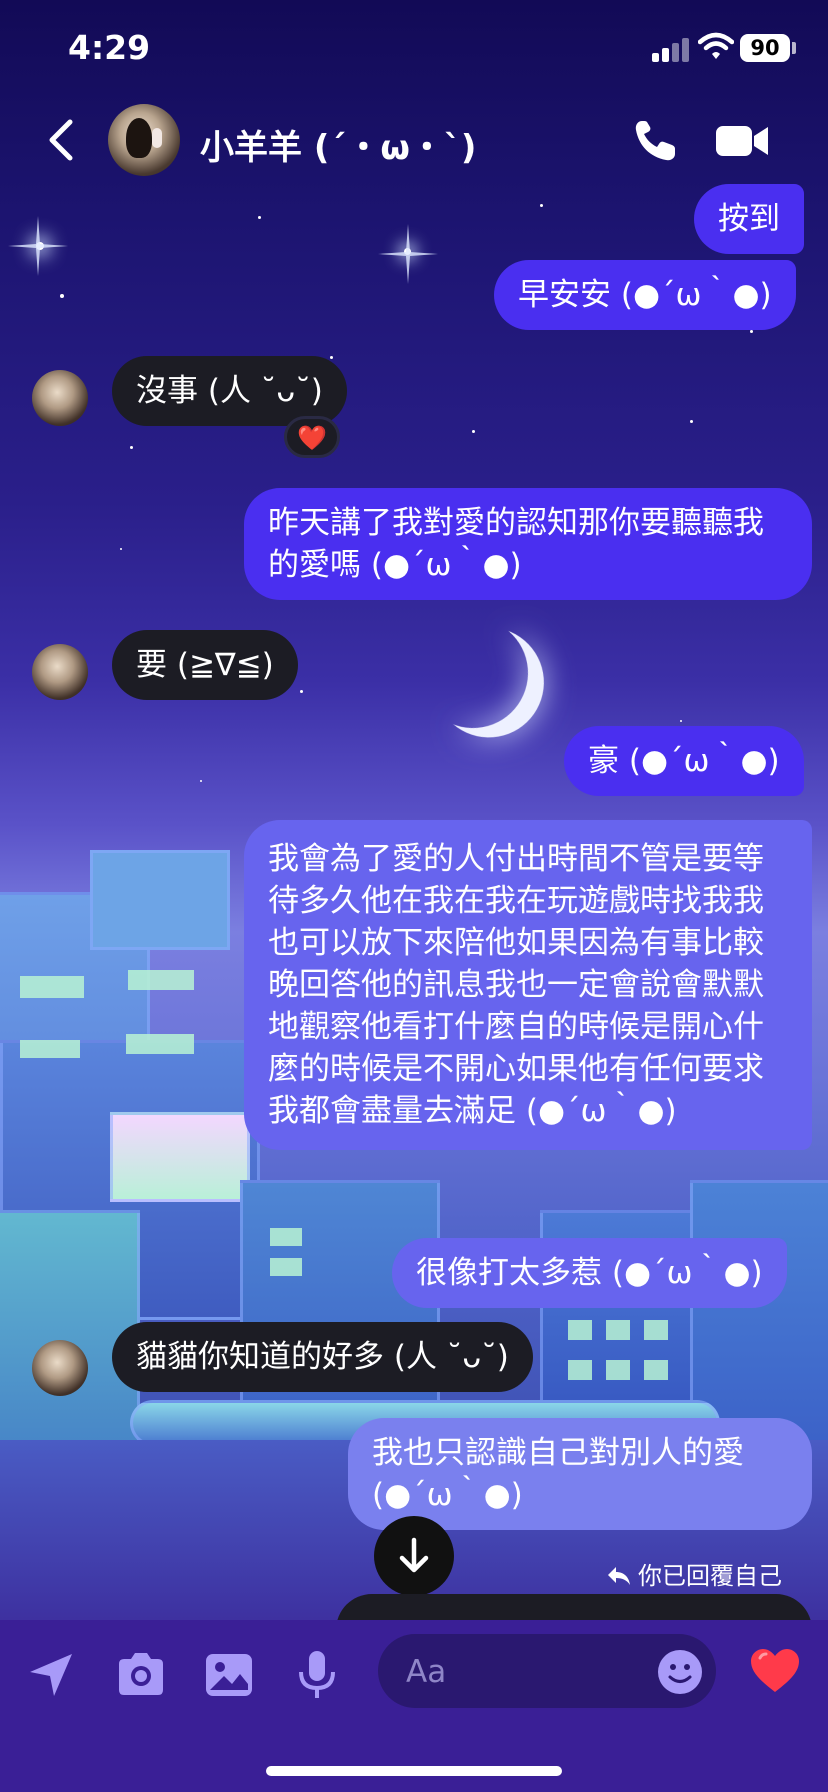 This screenshot has height=1792, width=828. What do you see at coordinates (312, 437) in the screenshot?
I see `reaction-heart: ❤️` at bounding box center [312, 437].